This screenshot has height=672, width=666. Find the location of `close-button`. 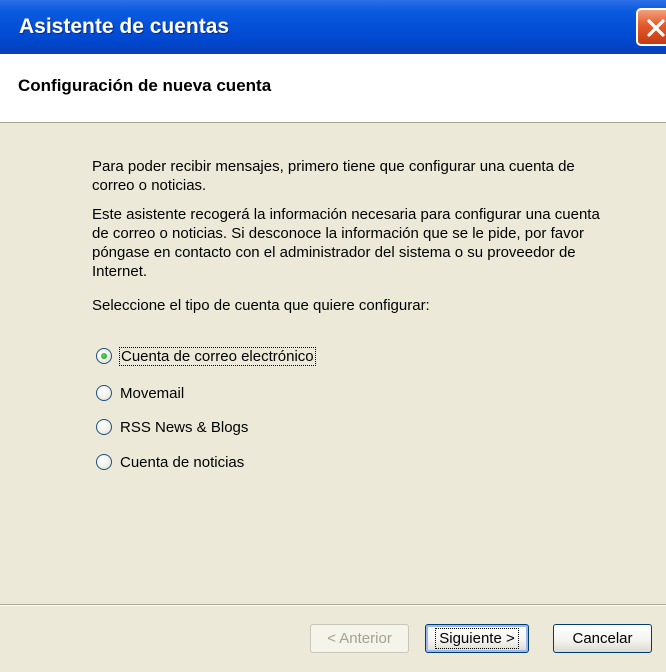

close-button is located at coordinates (651, 27).